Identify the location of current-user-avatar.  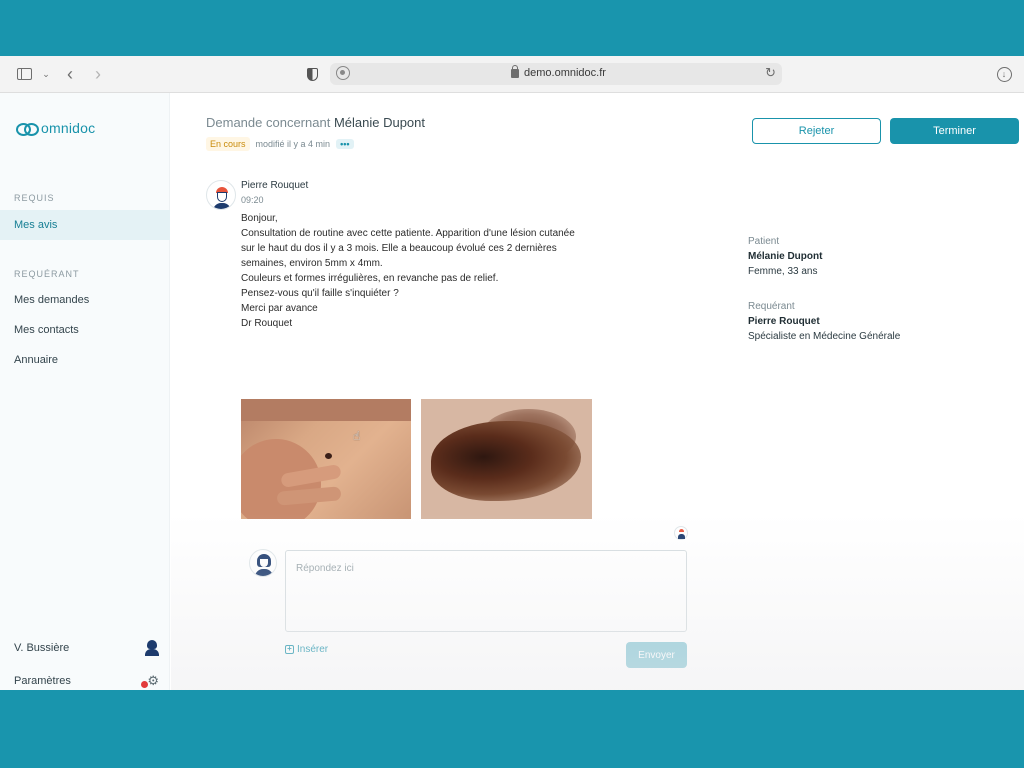
(263, 563).